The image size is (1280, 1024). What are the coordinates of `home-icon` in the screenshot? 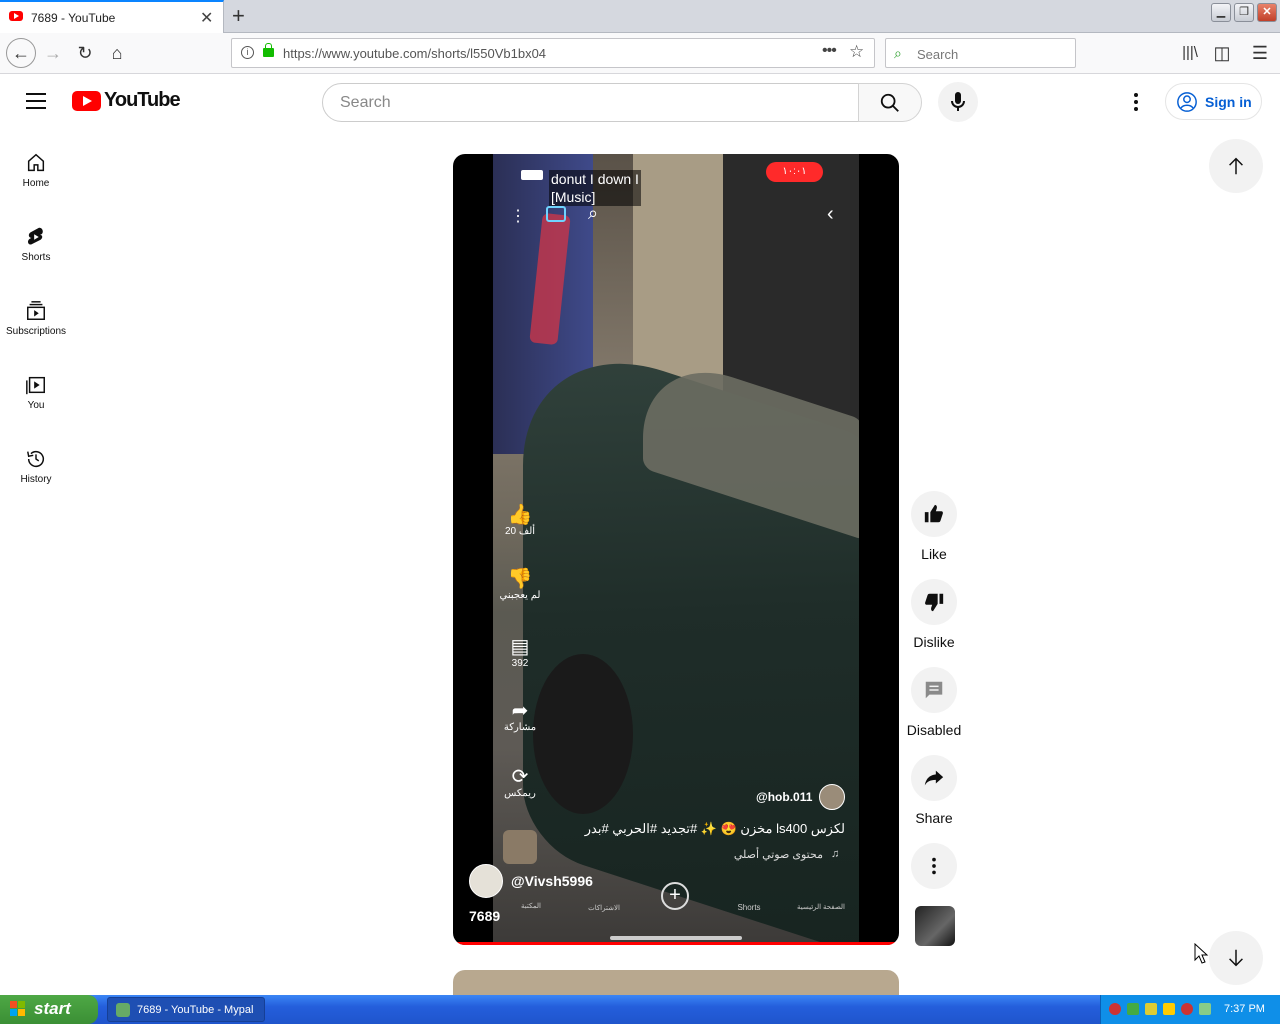 It's located at (36, 162).